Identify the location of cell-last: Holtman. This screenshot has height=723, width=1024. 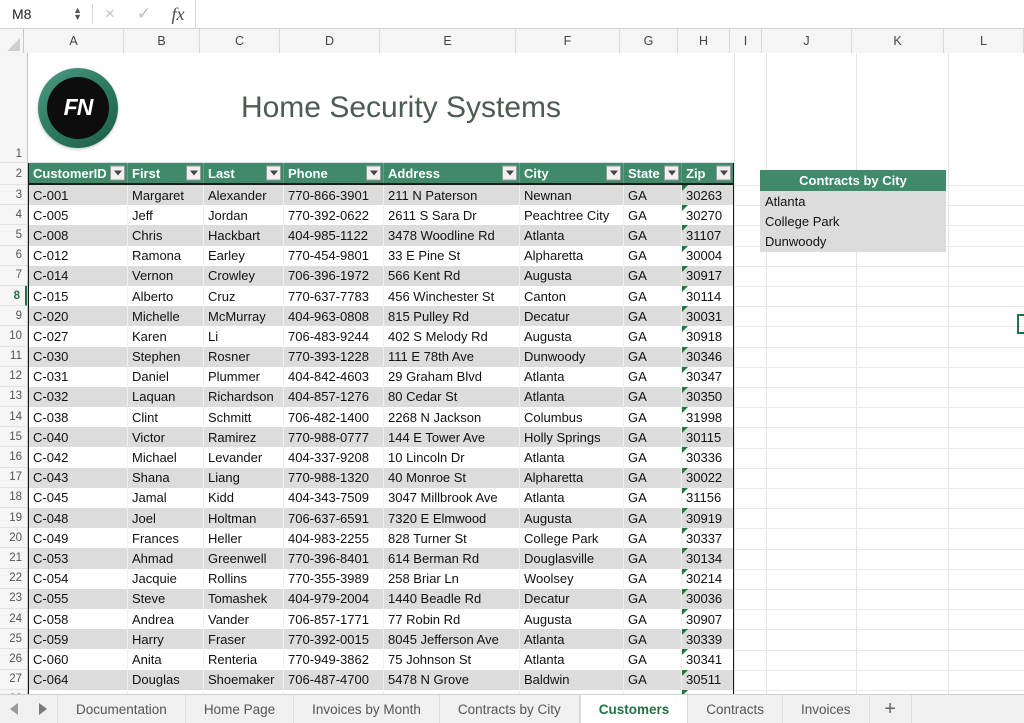
(244, 518).